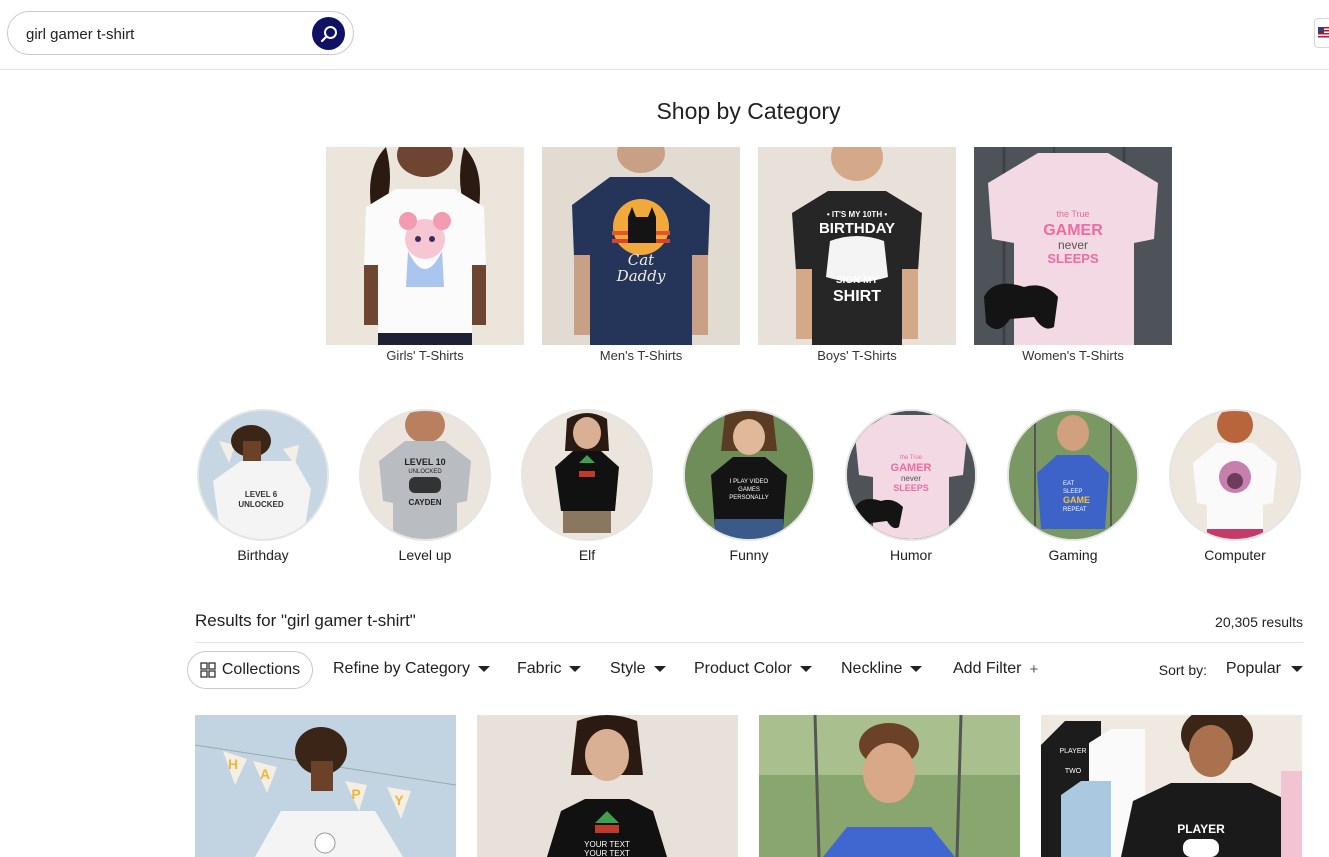 This screenshot has width=1329, height=857. Describe the element at coordinates (401, 668) in the screenshot. I see `filter-label: Refine by Category` at that location.